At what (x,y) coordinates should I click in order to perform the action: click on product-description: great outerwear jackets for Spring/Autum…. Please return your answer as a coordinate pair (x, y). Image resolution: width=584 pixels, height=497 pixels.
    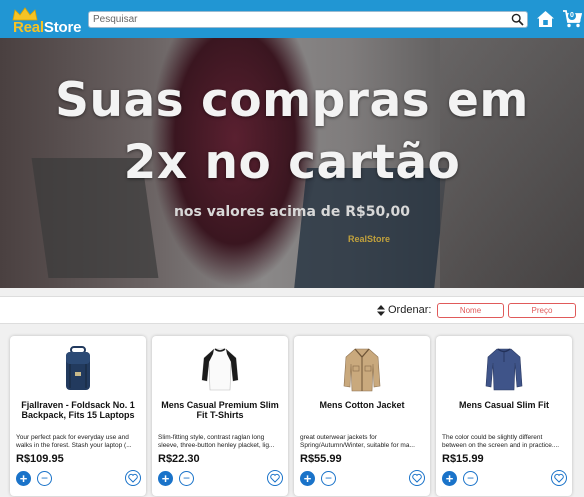
    Looking at the image, I should click on (357, 441).